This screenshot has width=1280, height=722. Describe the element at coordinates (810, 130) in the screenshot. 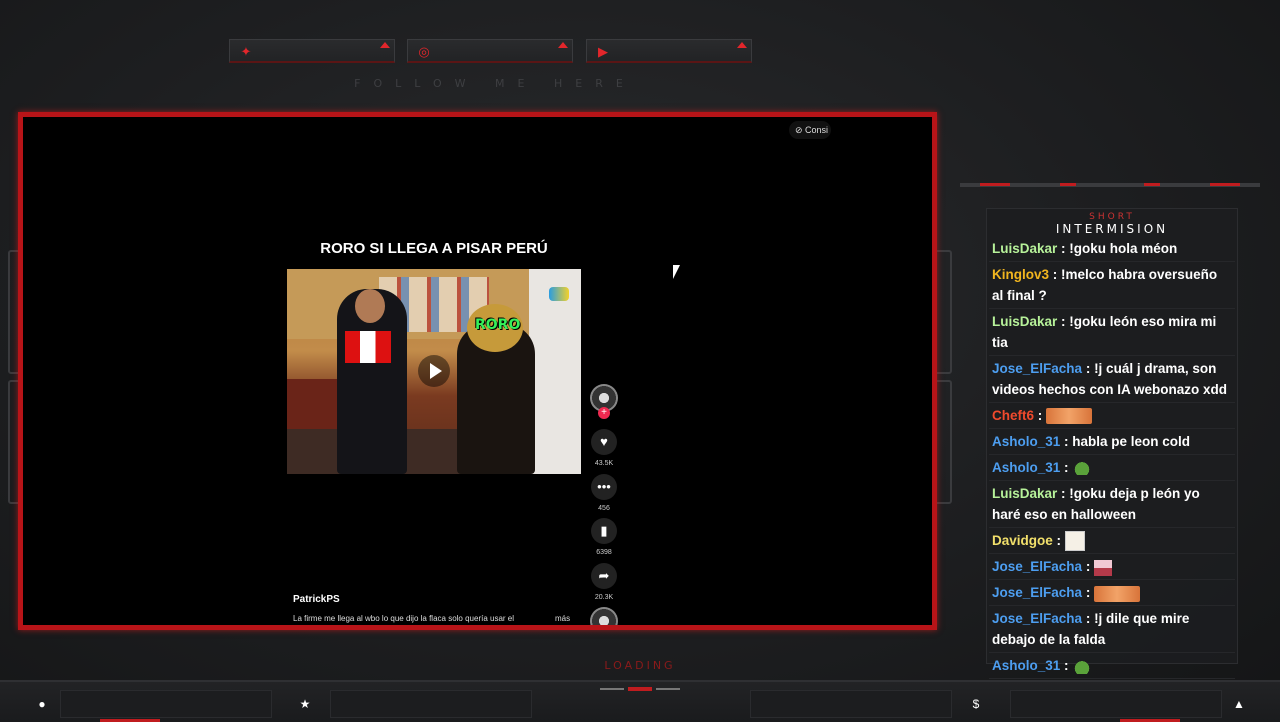

I see `consi-button: ⊘ Consi` at that location.